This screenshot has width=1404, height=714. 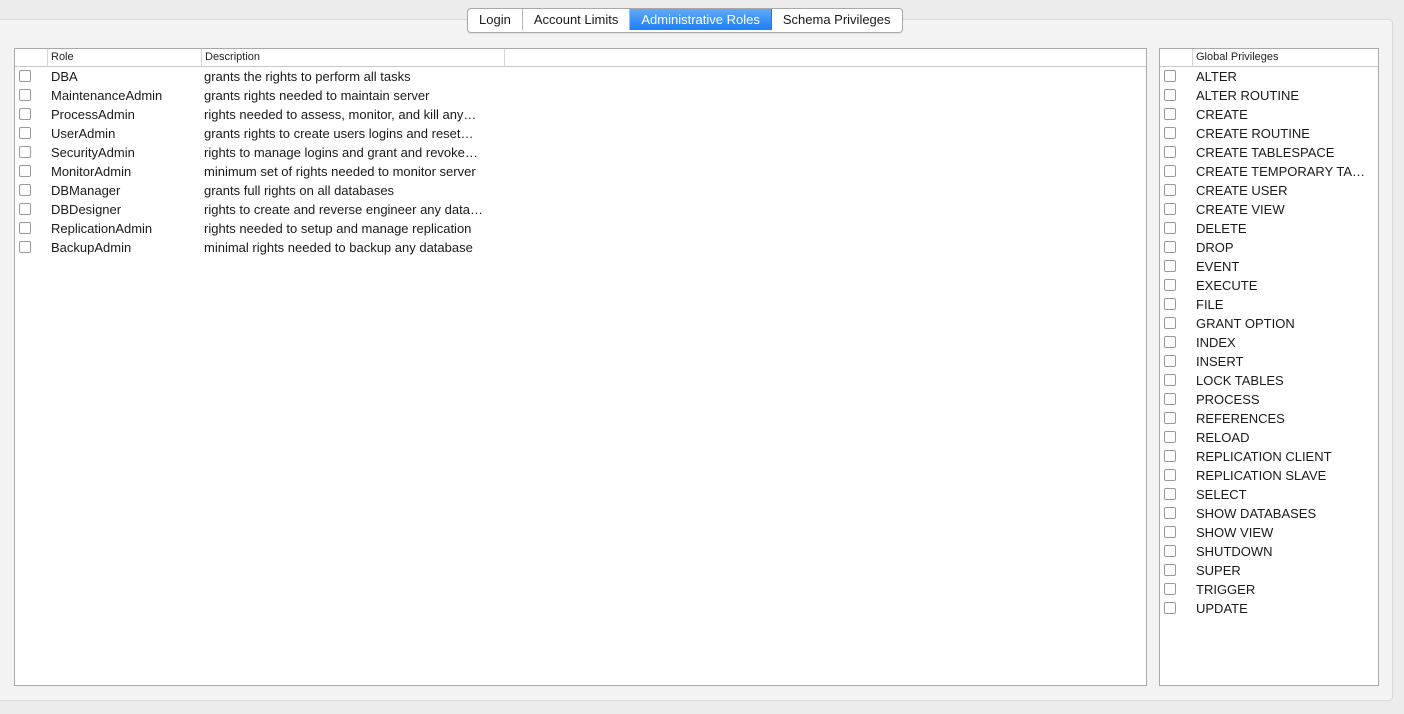 I want to click on role-name: BackupAdmin, so click(x=91, y=247).